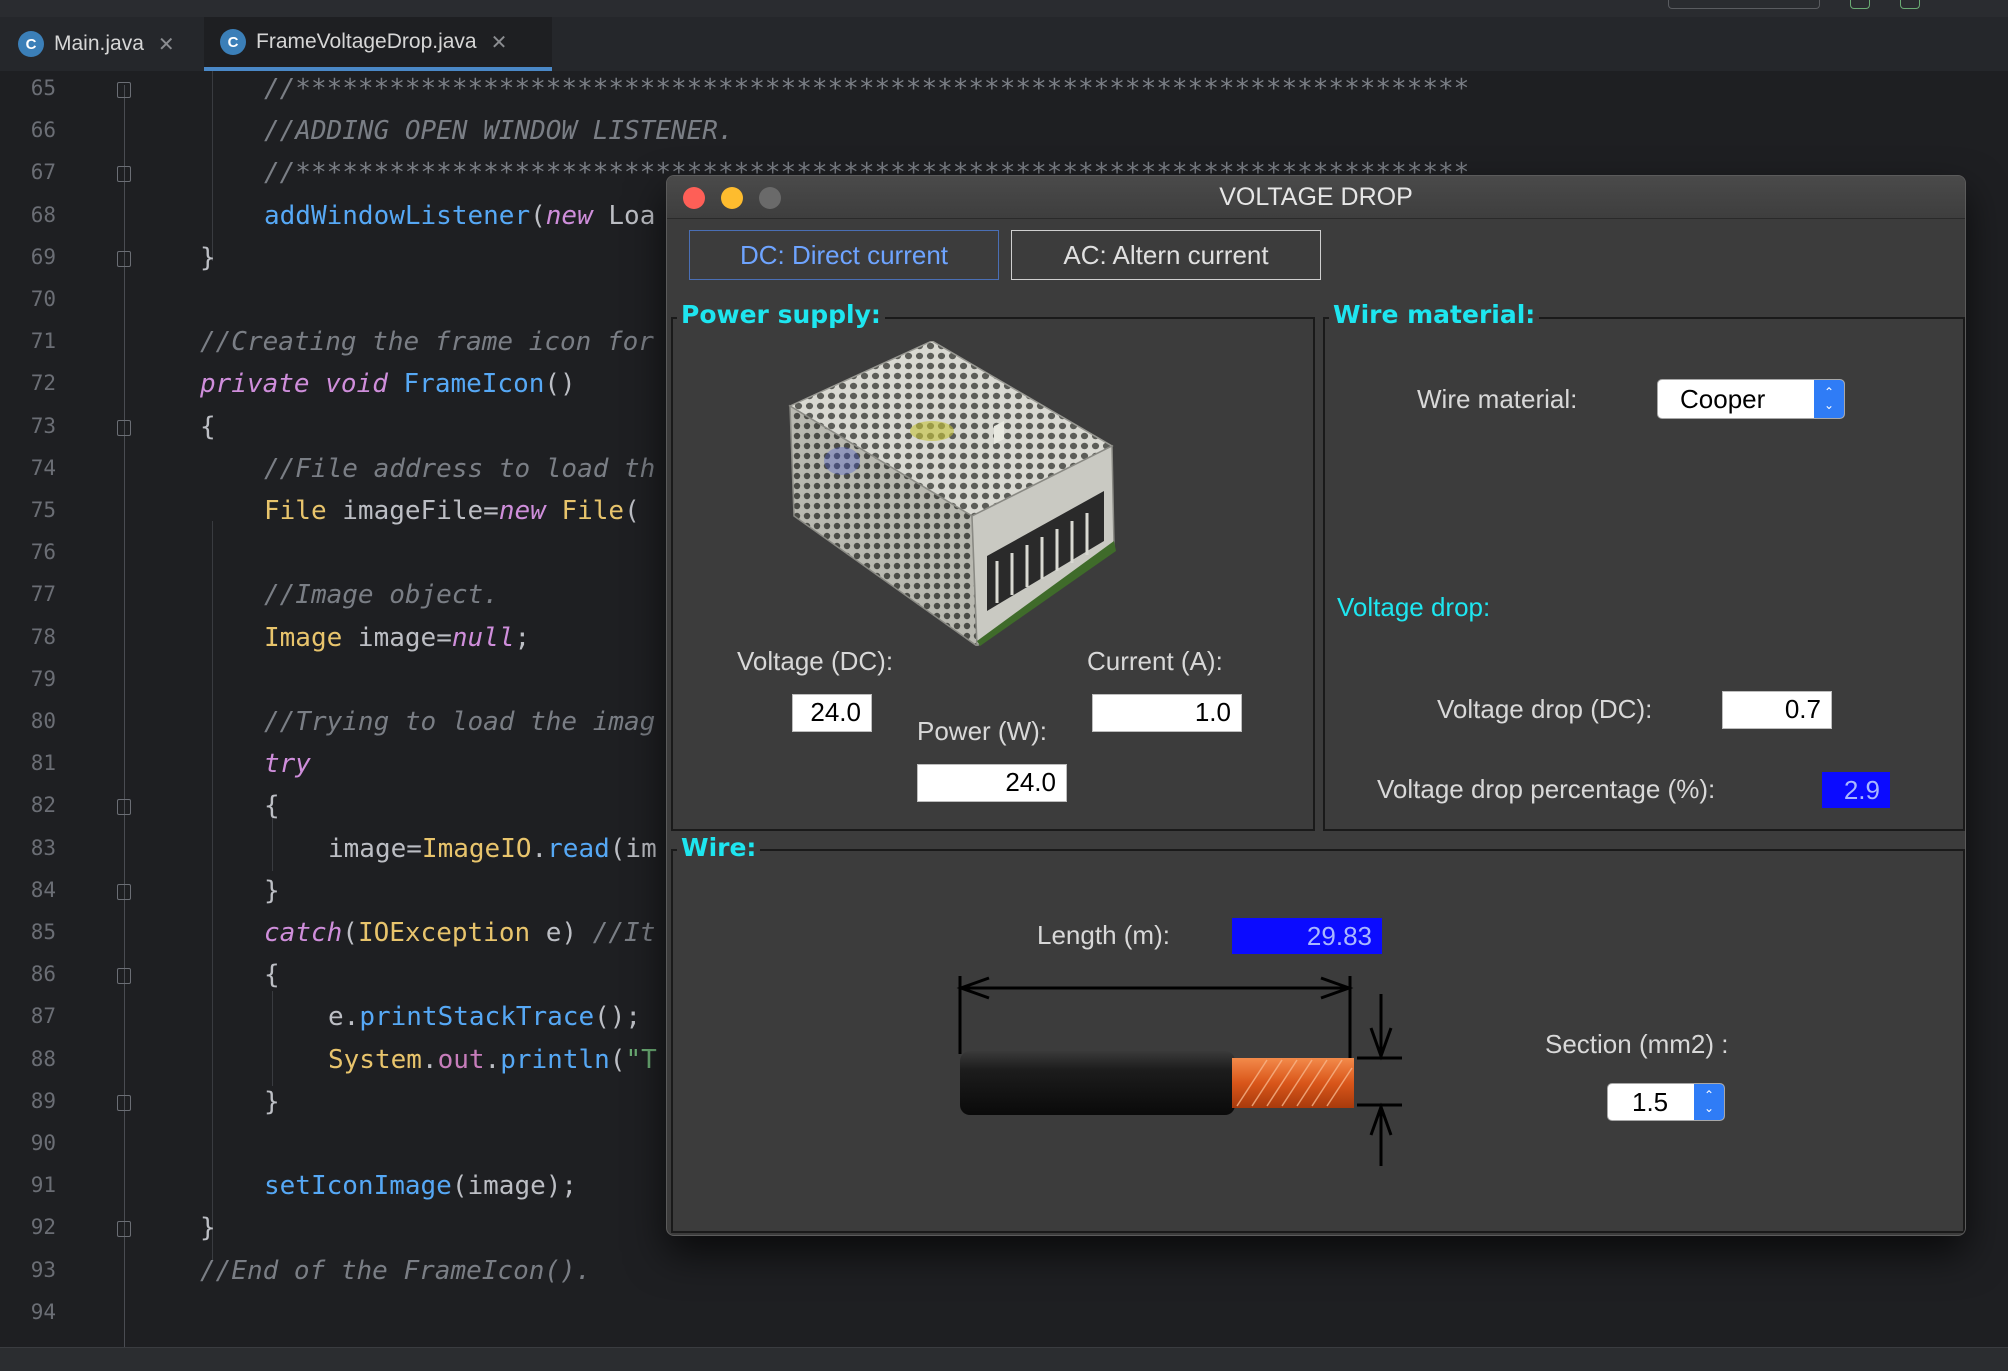 Image resolution: width=2008 pixels, height=1371 pixels. What do you see at coordinates (499, 131) in the screenshot?
I see `code-line: //ADDING OPEN WINDOW LISTENER.` at bounding box center [499, 131].